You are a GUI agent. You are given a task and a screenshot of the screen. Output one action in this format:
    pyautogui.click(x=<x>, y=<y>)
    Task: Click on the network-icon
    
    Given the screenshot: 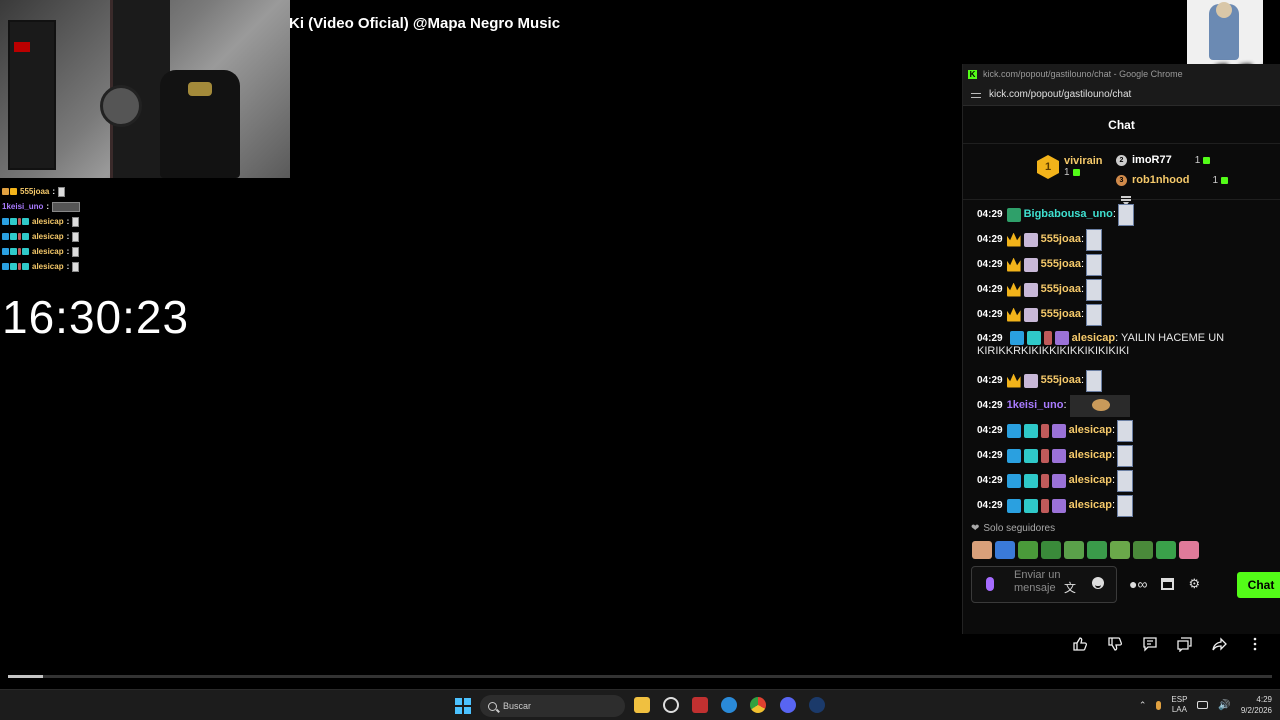 What is the action you would take?
    pyautogui.click(x=1203, y=705)
    